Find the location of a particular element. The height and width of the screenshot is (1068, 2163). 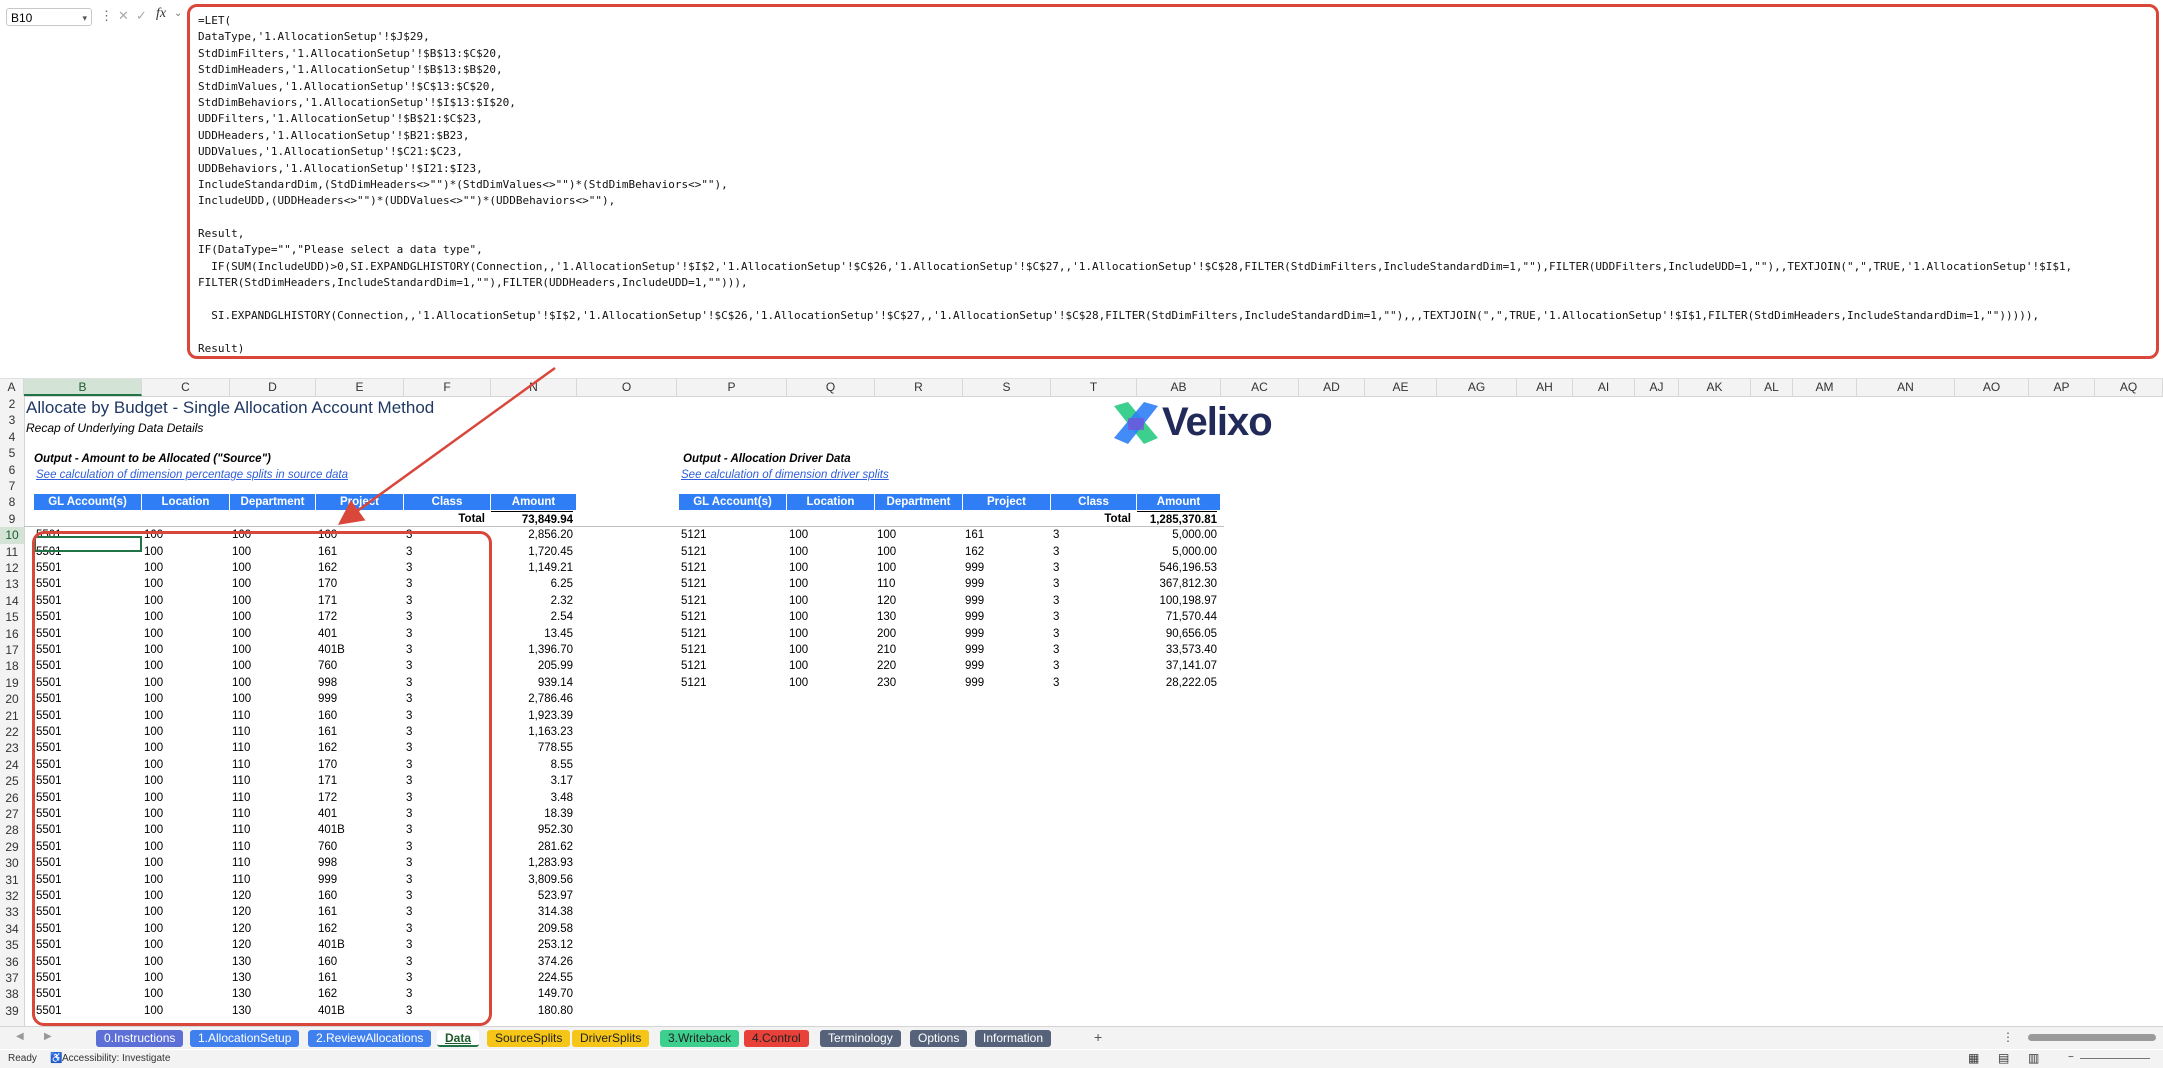

table-cell: 149.70 is located at coordinates (532, 994).